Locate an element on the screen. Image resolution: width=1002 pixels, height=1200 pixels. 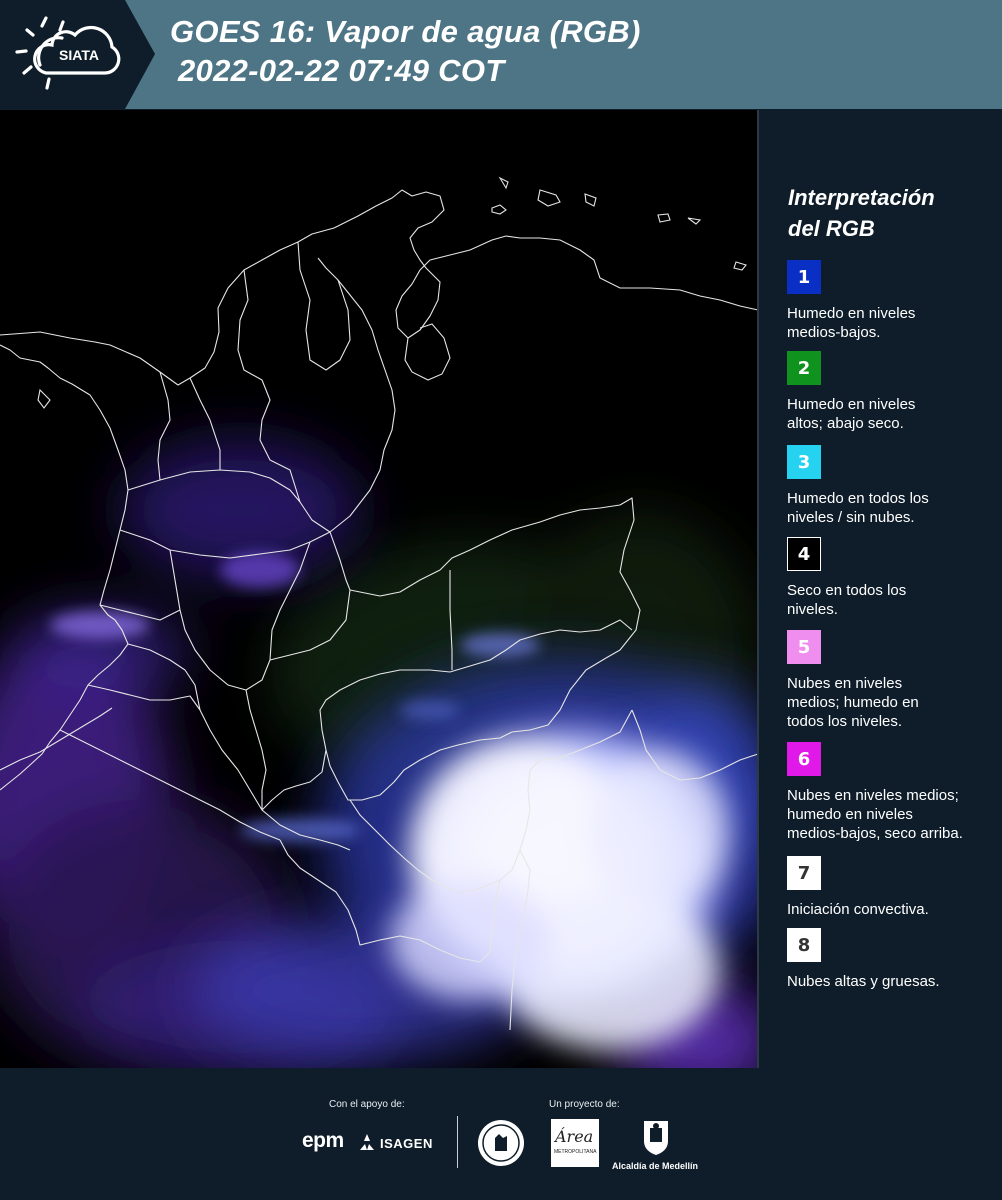
title-line-1: GOES 16: Vapor de agua (RGB) is located at coordinates (405, 31).